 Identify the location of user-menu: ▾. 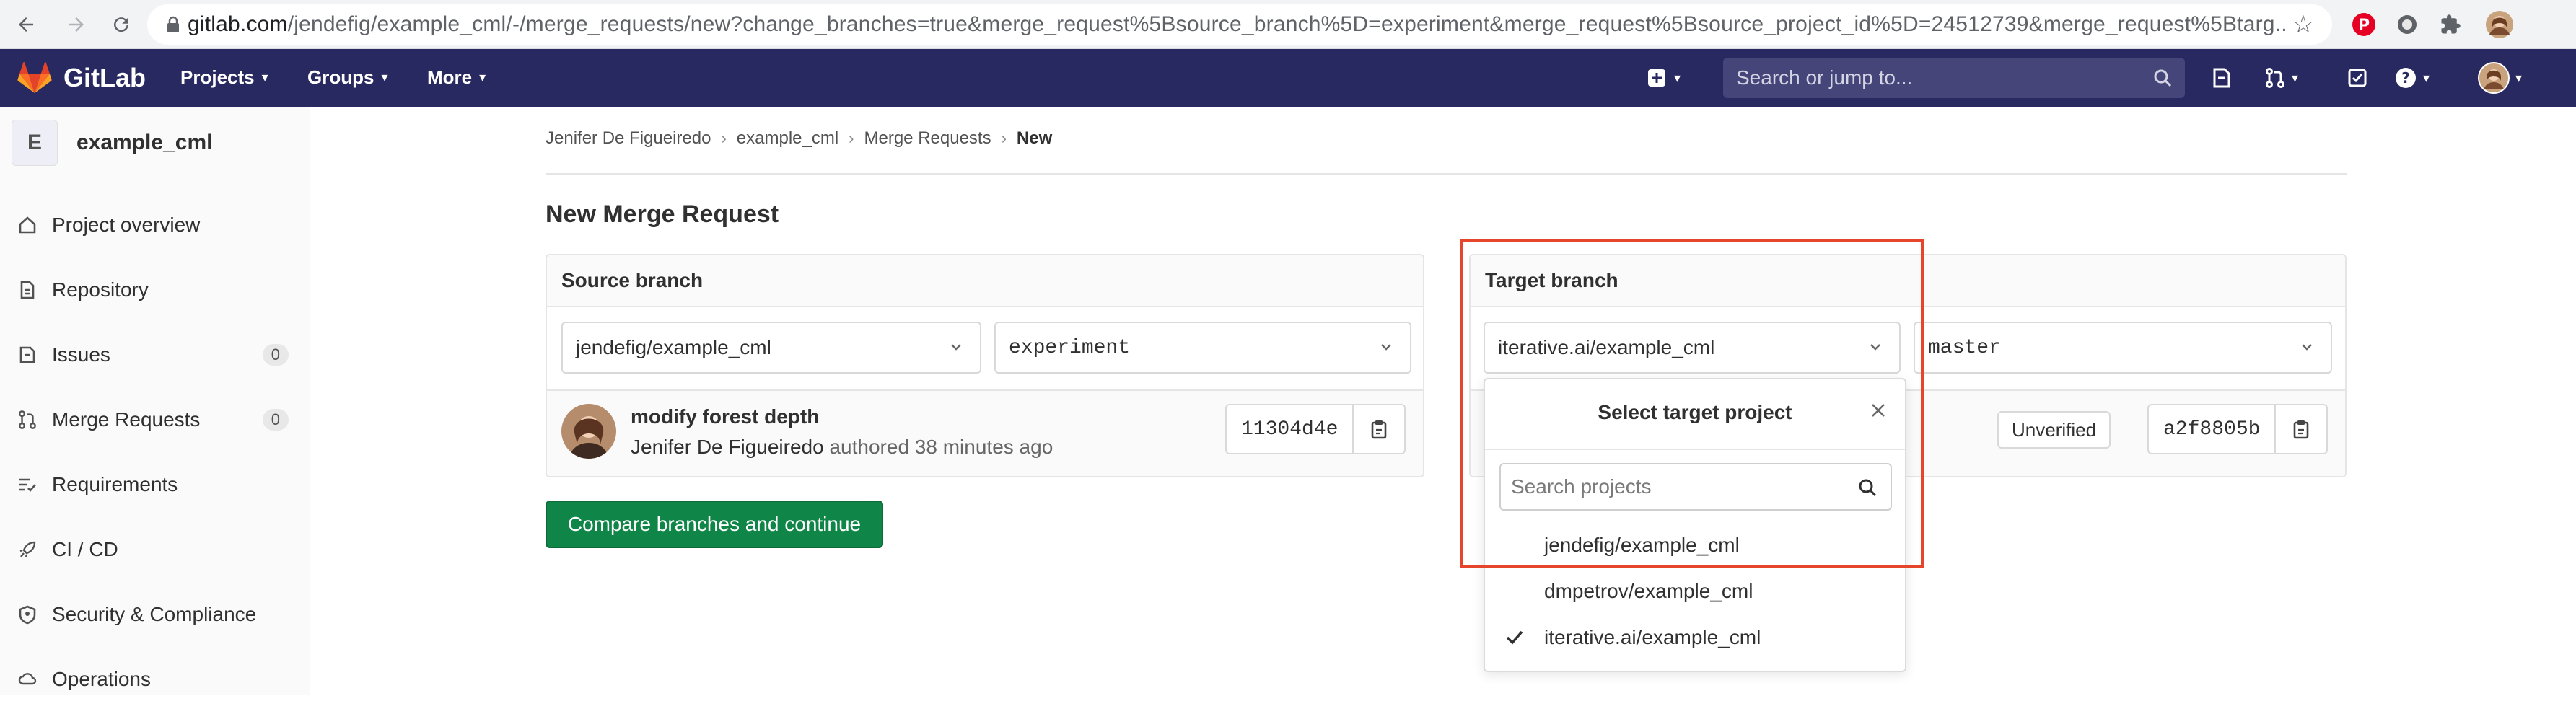
(2500, 78).